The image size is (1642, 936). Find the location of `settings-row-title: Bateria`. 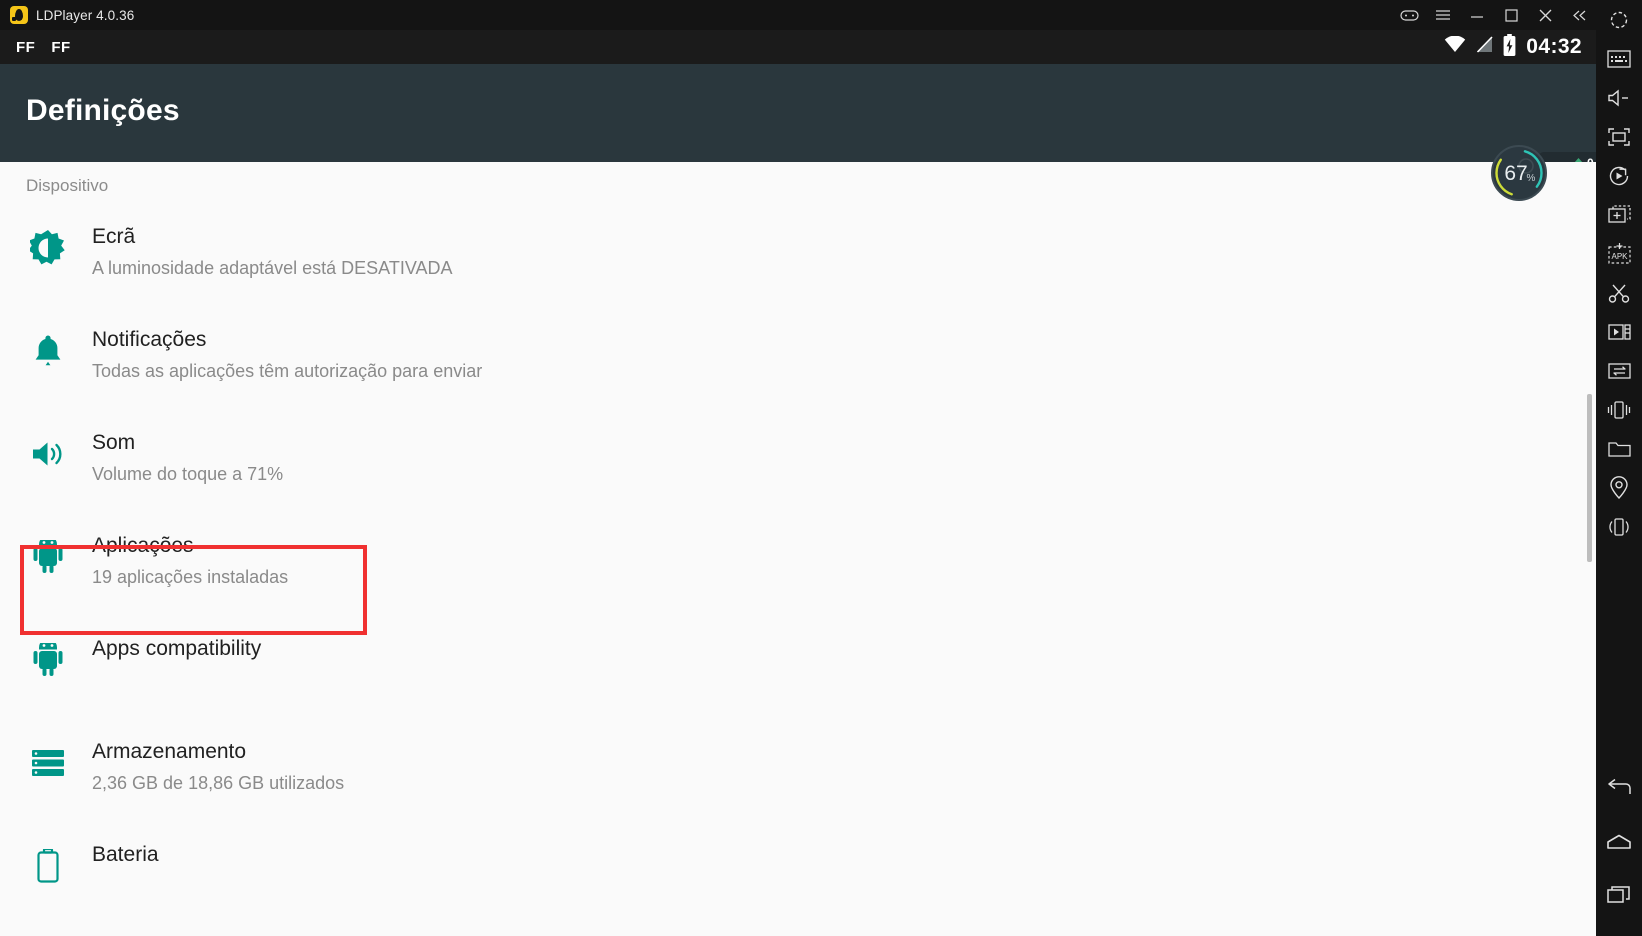

settings-row-title: Bateria is located at coordinates (125, 854).